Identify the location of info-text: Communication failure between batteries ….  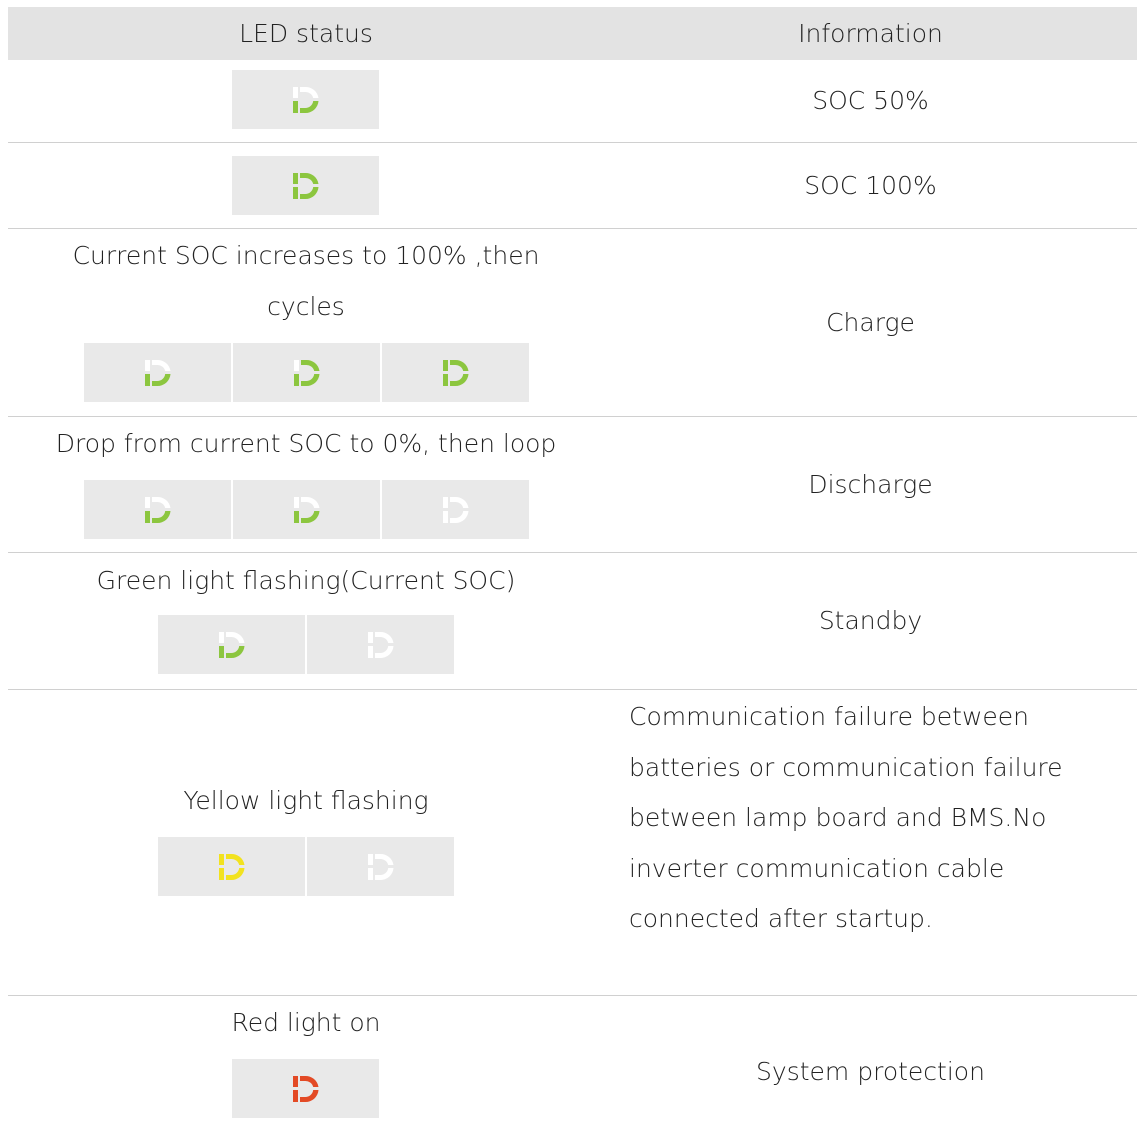
(879, 818).